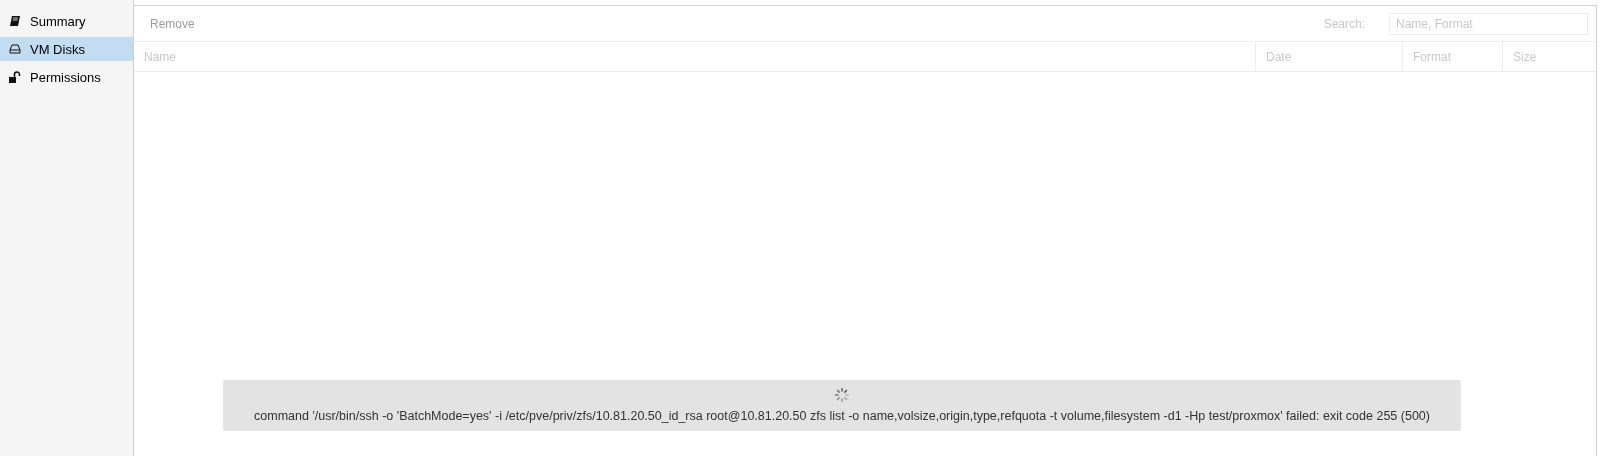  I want to click on sidebar-item: VM Disks, so click(66, 49).